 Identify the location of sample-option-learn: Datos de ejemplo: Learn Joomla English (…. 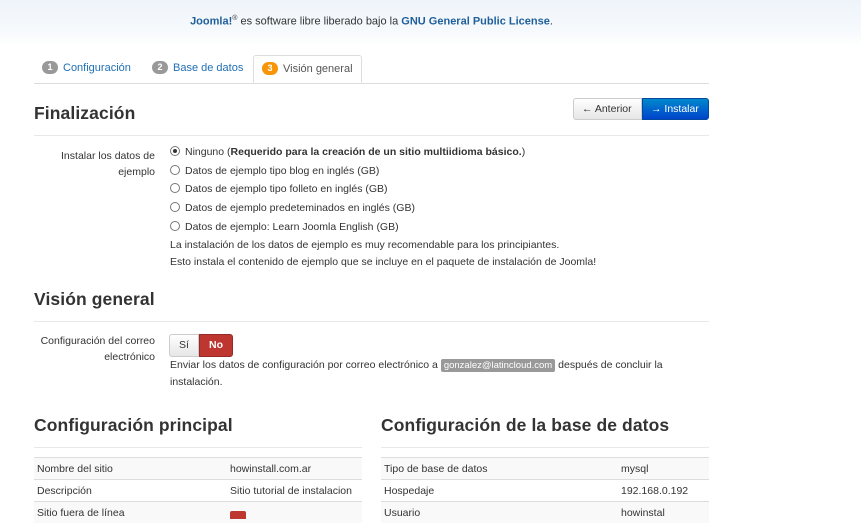
(284, 227).